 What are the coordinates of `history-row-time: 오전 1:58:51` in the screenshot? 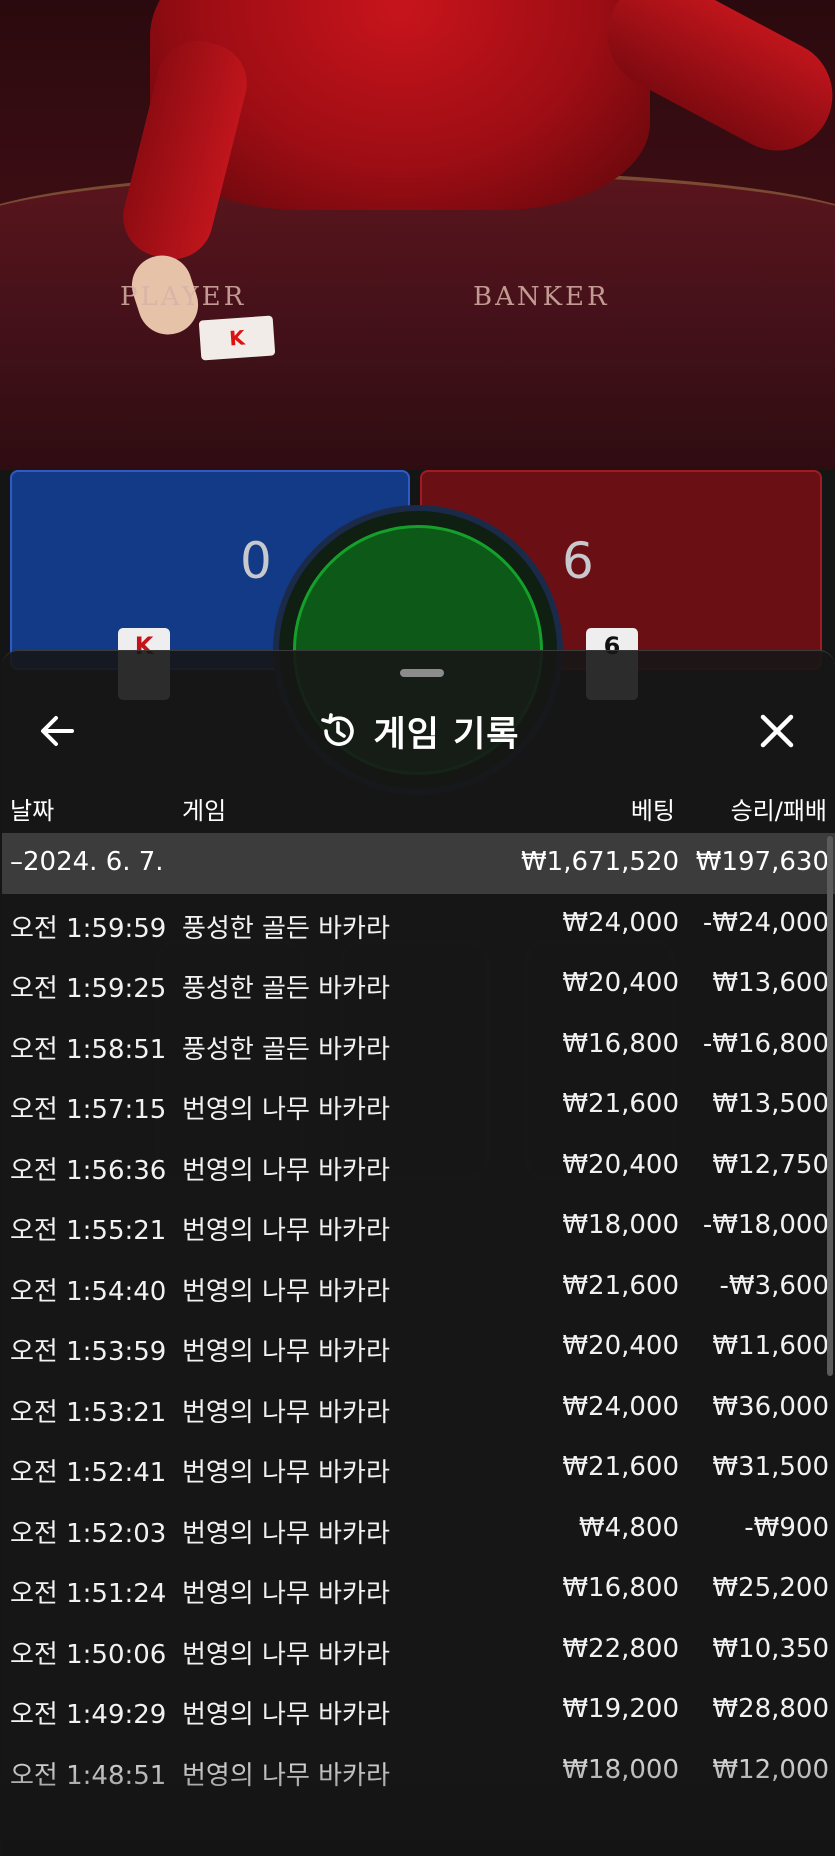 It's located at (88, 1049).